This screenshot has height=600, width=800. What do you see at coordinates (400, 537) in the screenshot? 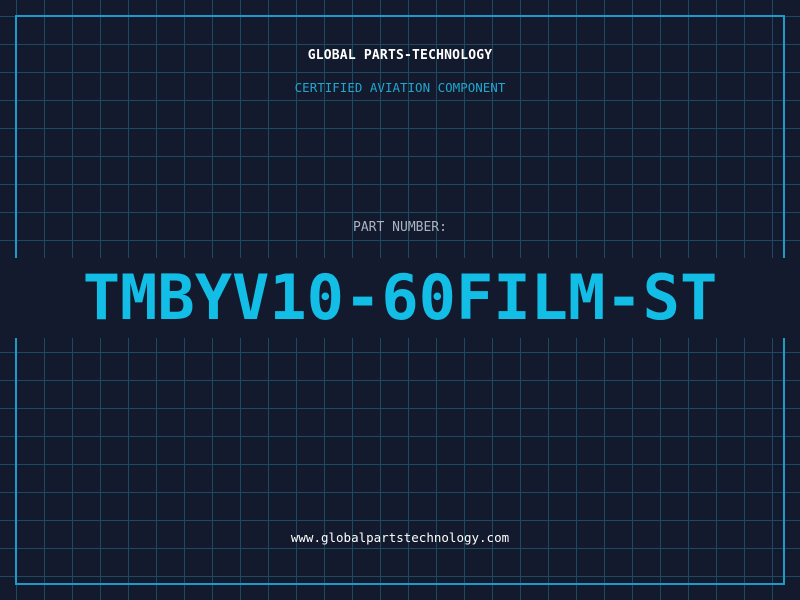
I see `website-link: www.globalpartstechnology.com` at bounding box center [400, 537].